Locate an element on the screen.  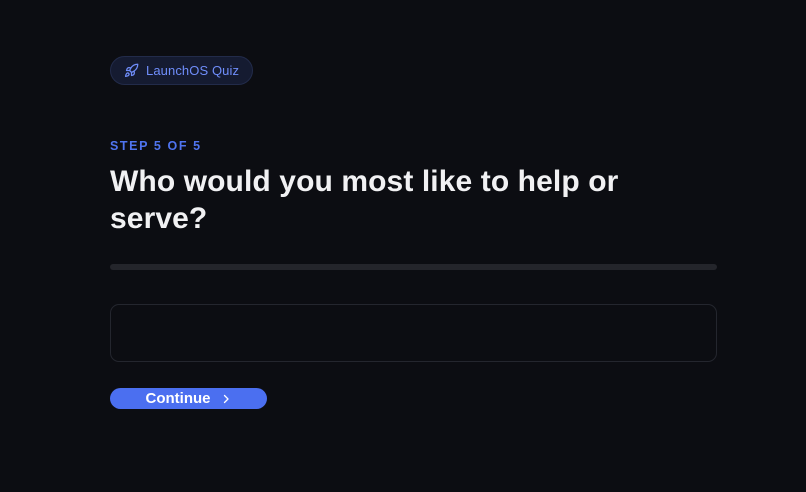
continue-button: Continue is located at coordinates (188, 398).